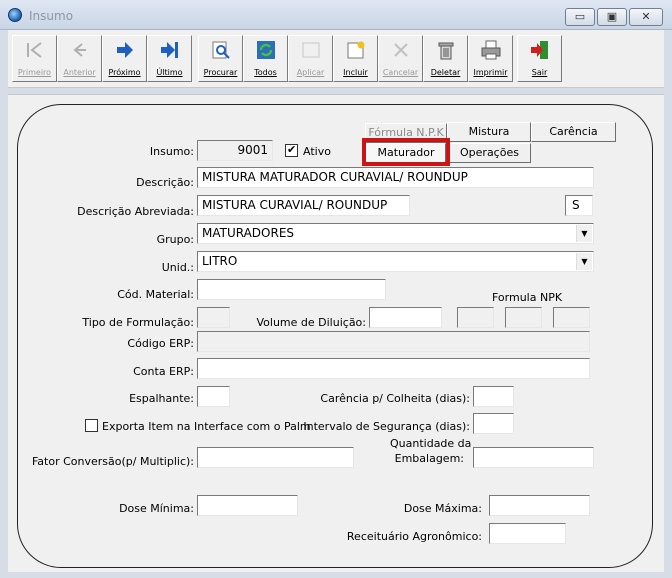 The image size is (672, 578). What do you see at coordinates (395, 233) in the screenshot?
I see `grupo-select: MATURADORES ▼` at bounding box center [395, 233].